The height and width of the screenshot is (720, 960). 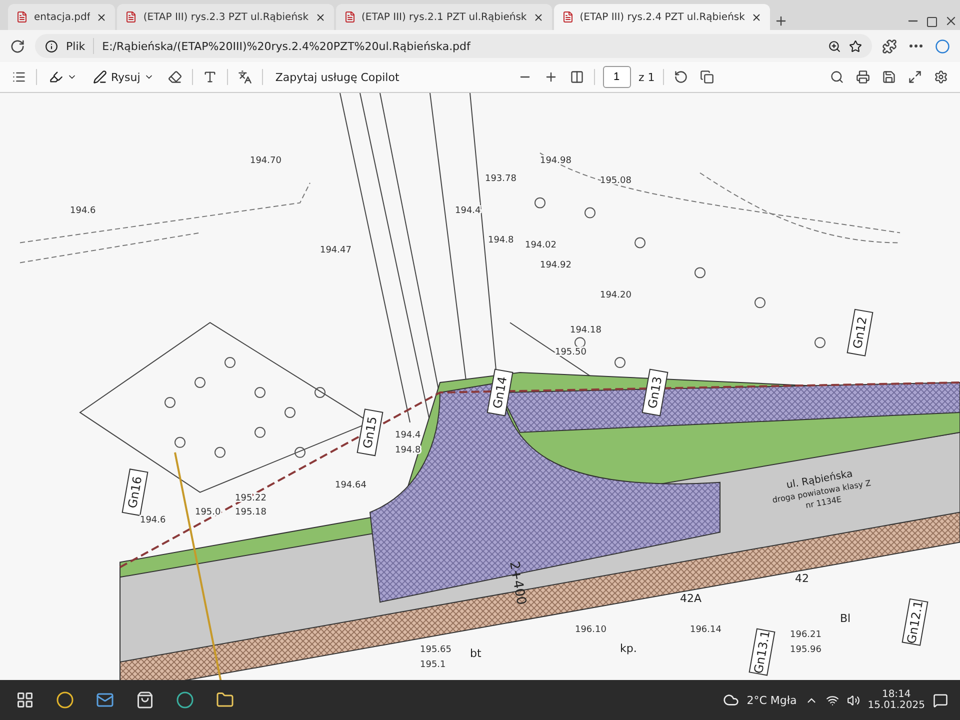 I want to click on more-button, so click(x=916, y=46).